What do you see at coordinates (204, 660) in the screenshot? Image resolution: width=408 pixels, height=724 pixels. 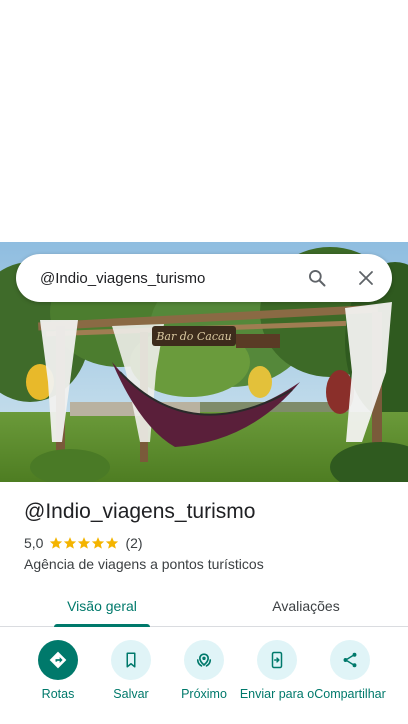 I see `nearby-icon` at bounding box center [204, 660].